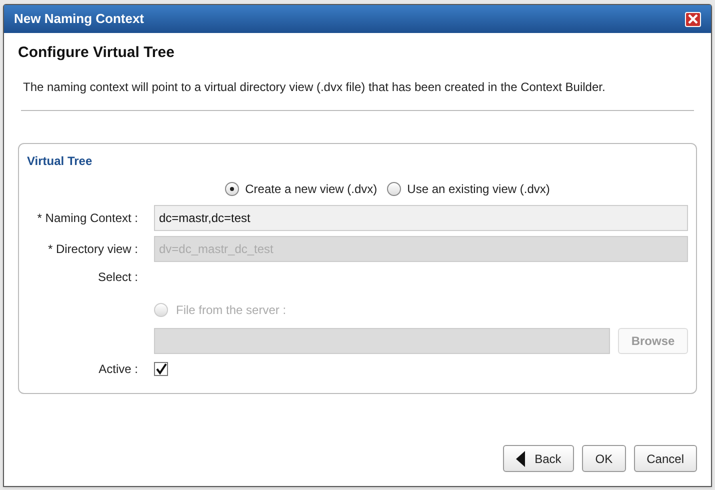  Describe the element at coordinates (421, 217) in the screenshot. I see `input-field: dc=mastr,dc=test` at that location.